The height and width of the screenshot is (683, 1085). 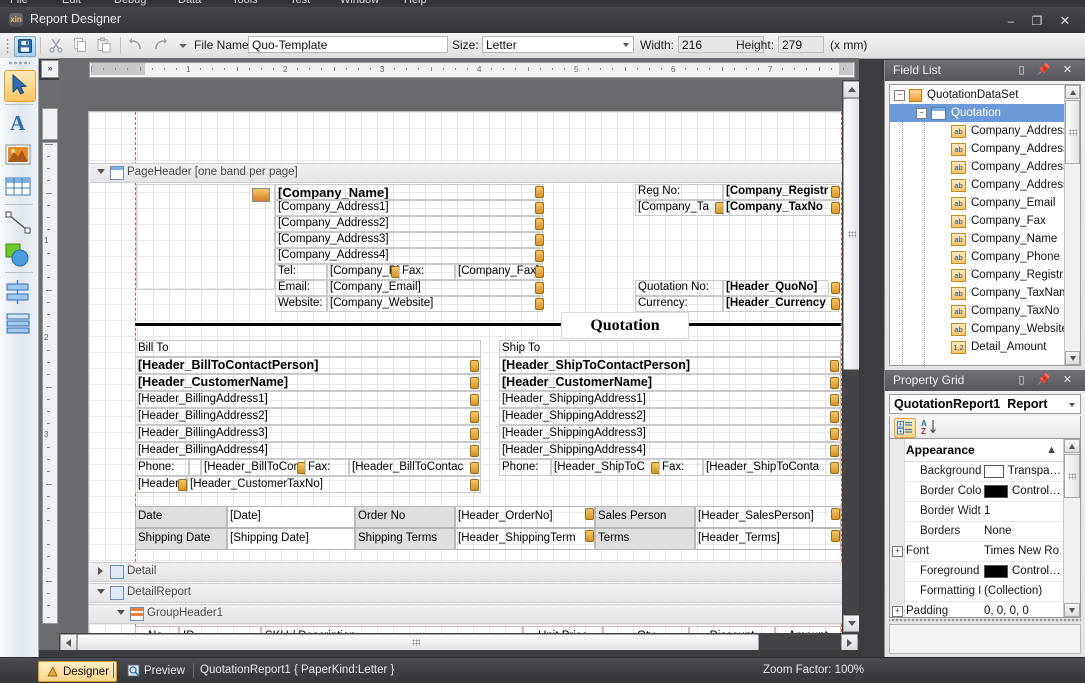 What do you see at coordinates (409, 224) in the screenshot?
I see `company-address2-field: [Company_Address2]` at bounding box center [409, 224].